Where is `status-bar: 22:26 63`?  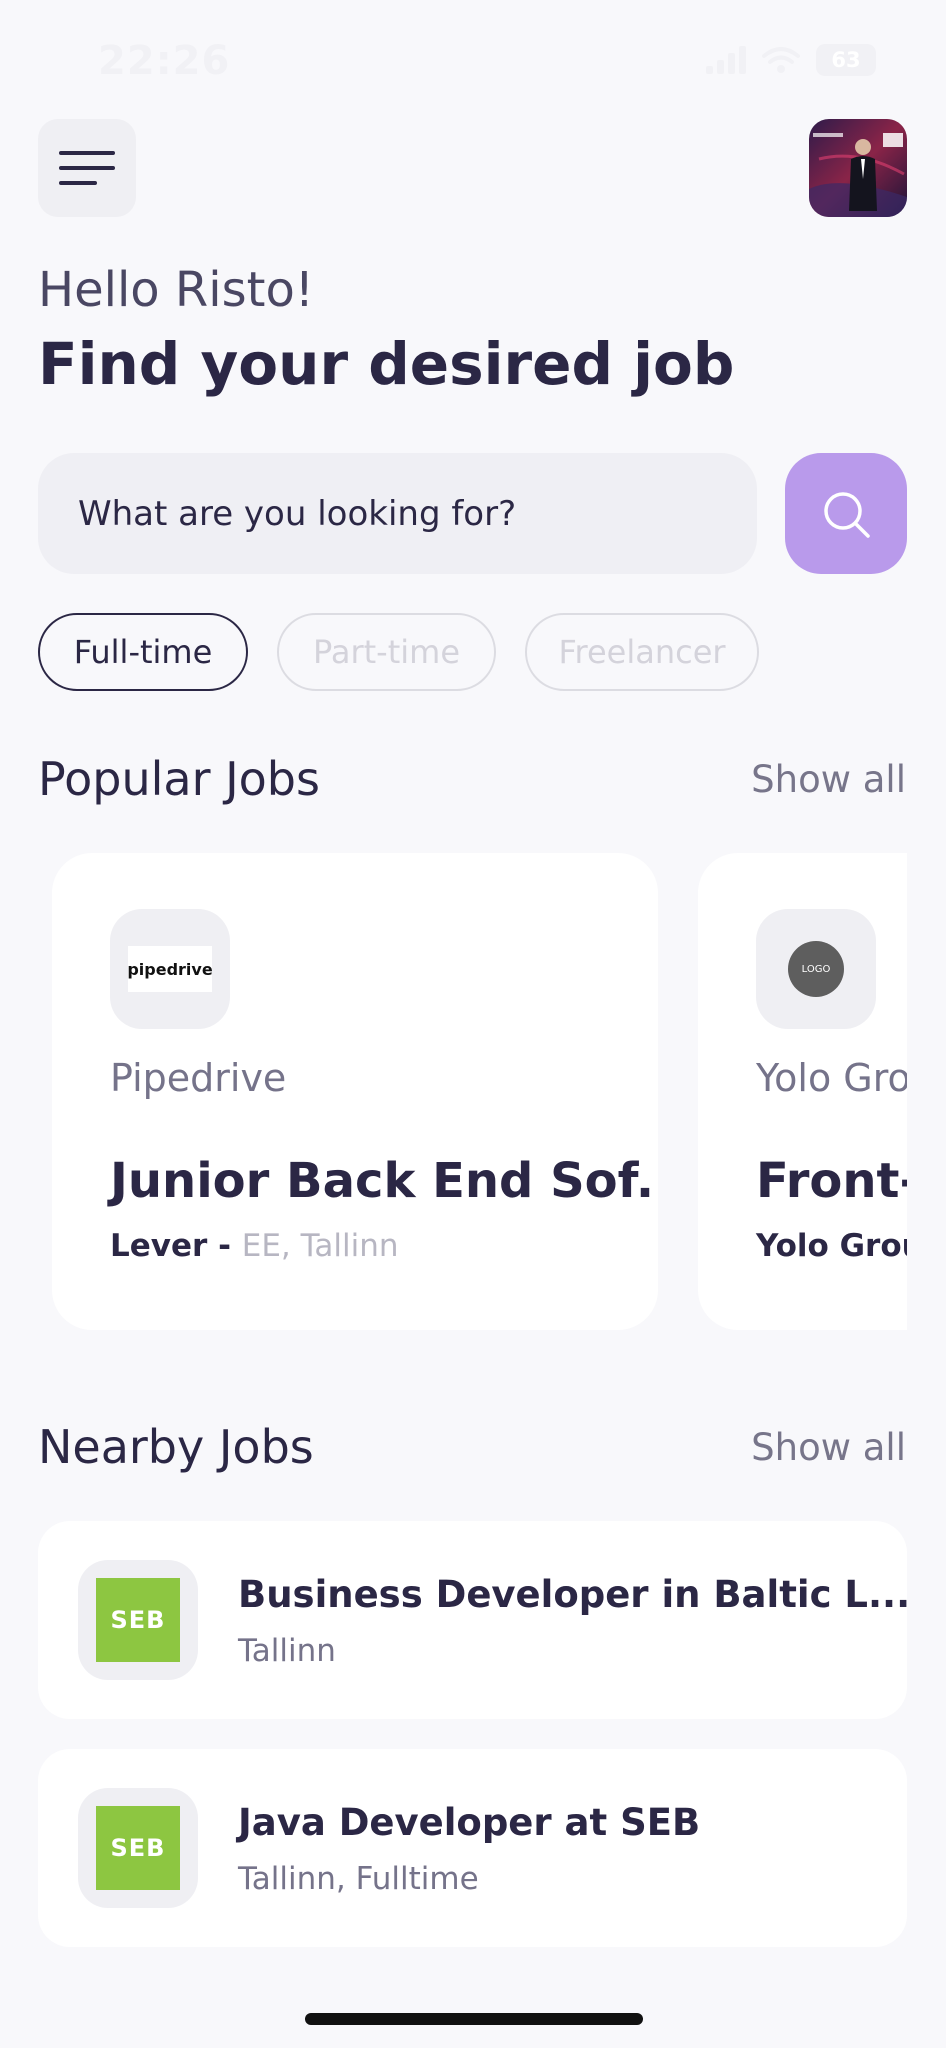 status-bar: 22:26 63 is located at coordinates (473, 60).